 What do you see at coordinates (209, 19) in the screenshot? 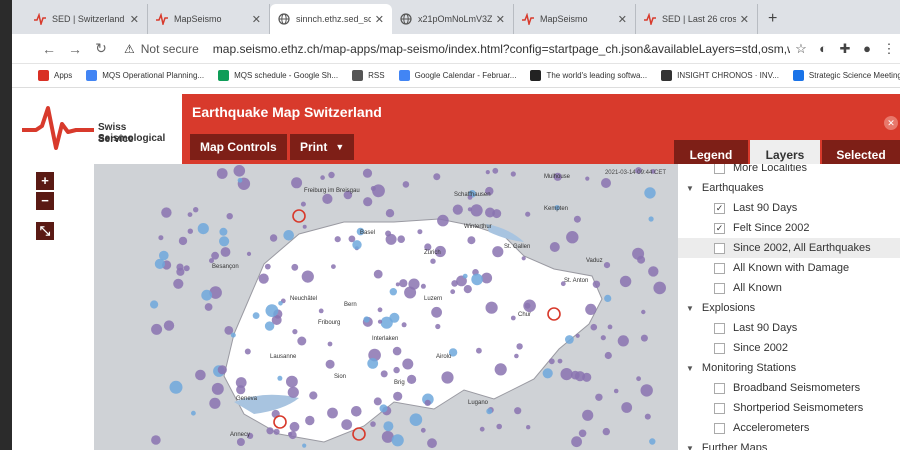
I see `browser-tab: MapSeismo ✕` at bounding box center [209, 19].